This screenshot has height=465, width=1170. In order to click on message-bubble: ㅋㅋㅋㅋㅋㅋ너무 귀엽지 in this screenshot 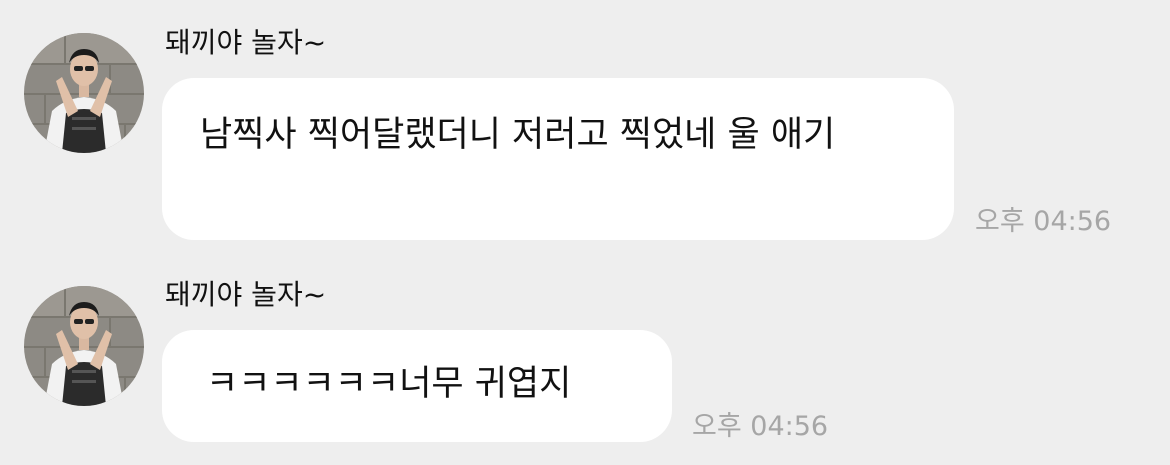, I will do `click(417, 386)`.